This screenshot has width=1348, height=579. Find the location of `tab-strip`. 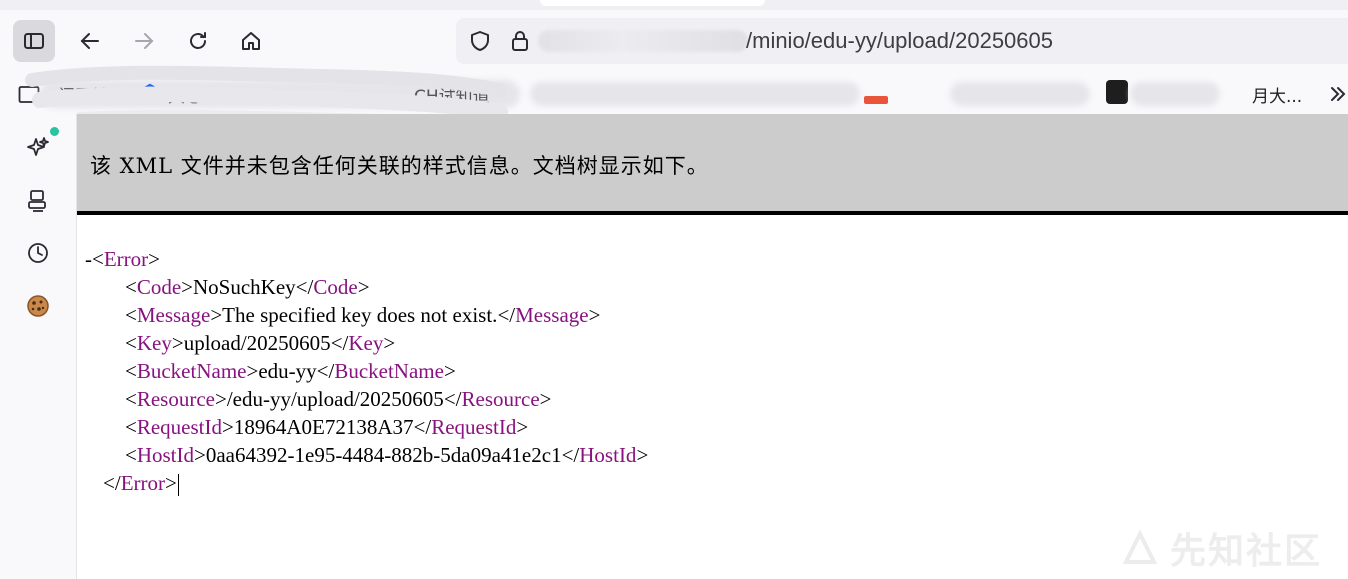

tab-strip is located at coordinates (674, 5).